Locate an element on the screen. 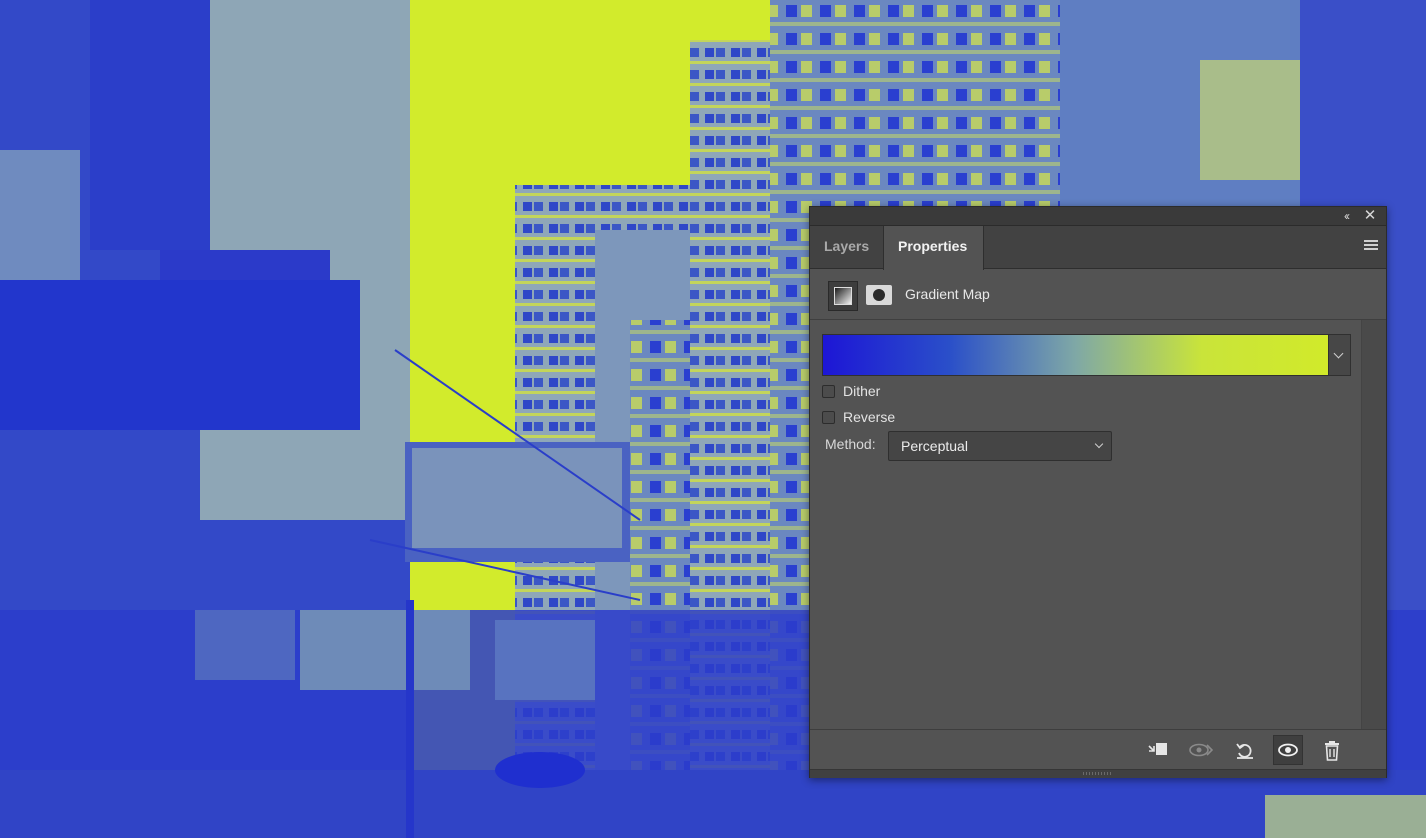 The height and width of the screenshot is (838, 1426). reverse-checkbox is located at coordinates (828, 417).